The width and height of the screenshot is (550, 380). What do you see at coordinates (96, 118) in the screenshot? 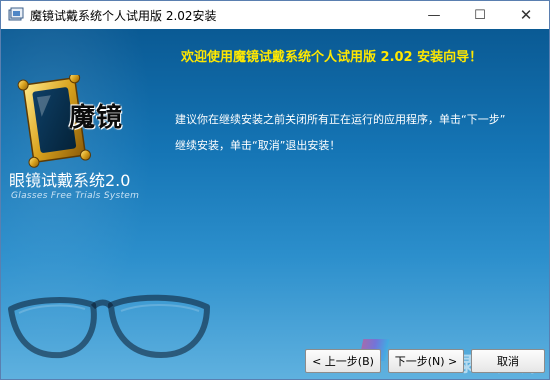
I see `brand-logo-text: 魔镜` at bounding box center [96, 118].